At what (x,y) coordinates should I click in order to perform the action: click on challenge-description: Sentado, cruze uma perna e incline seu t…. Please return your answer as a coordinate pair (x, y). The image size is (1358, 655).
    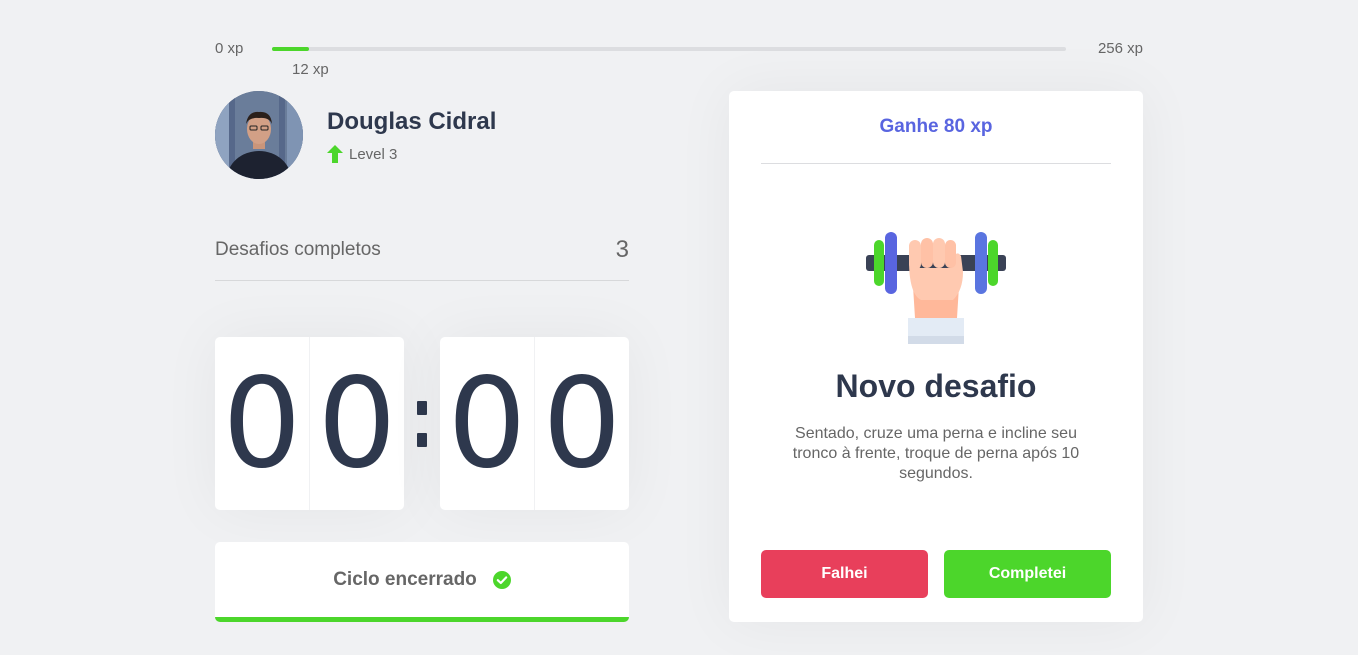
    Looking at the image, I should click on (936, 453).